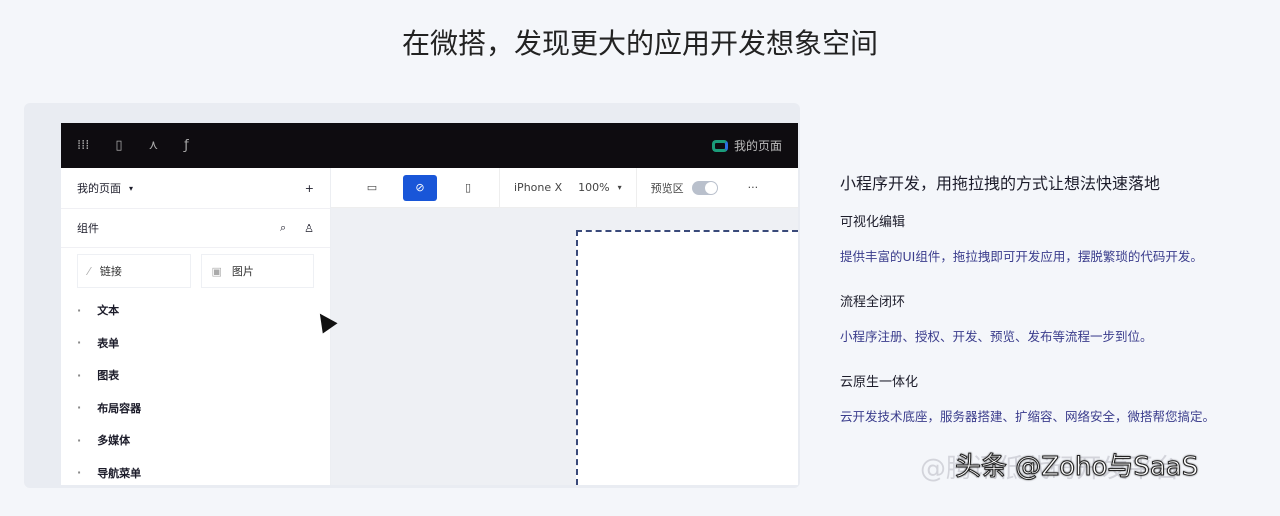  What do you see at coordinates (667, 188) in the screenshot?
I see `preview-label: 预览区` at bounding box center [667, 188].